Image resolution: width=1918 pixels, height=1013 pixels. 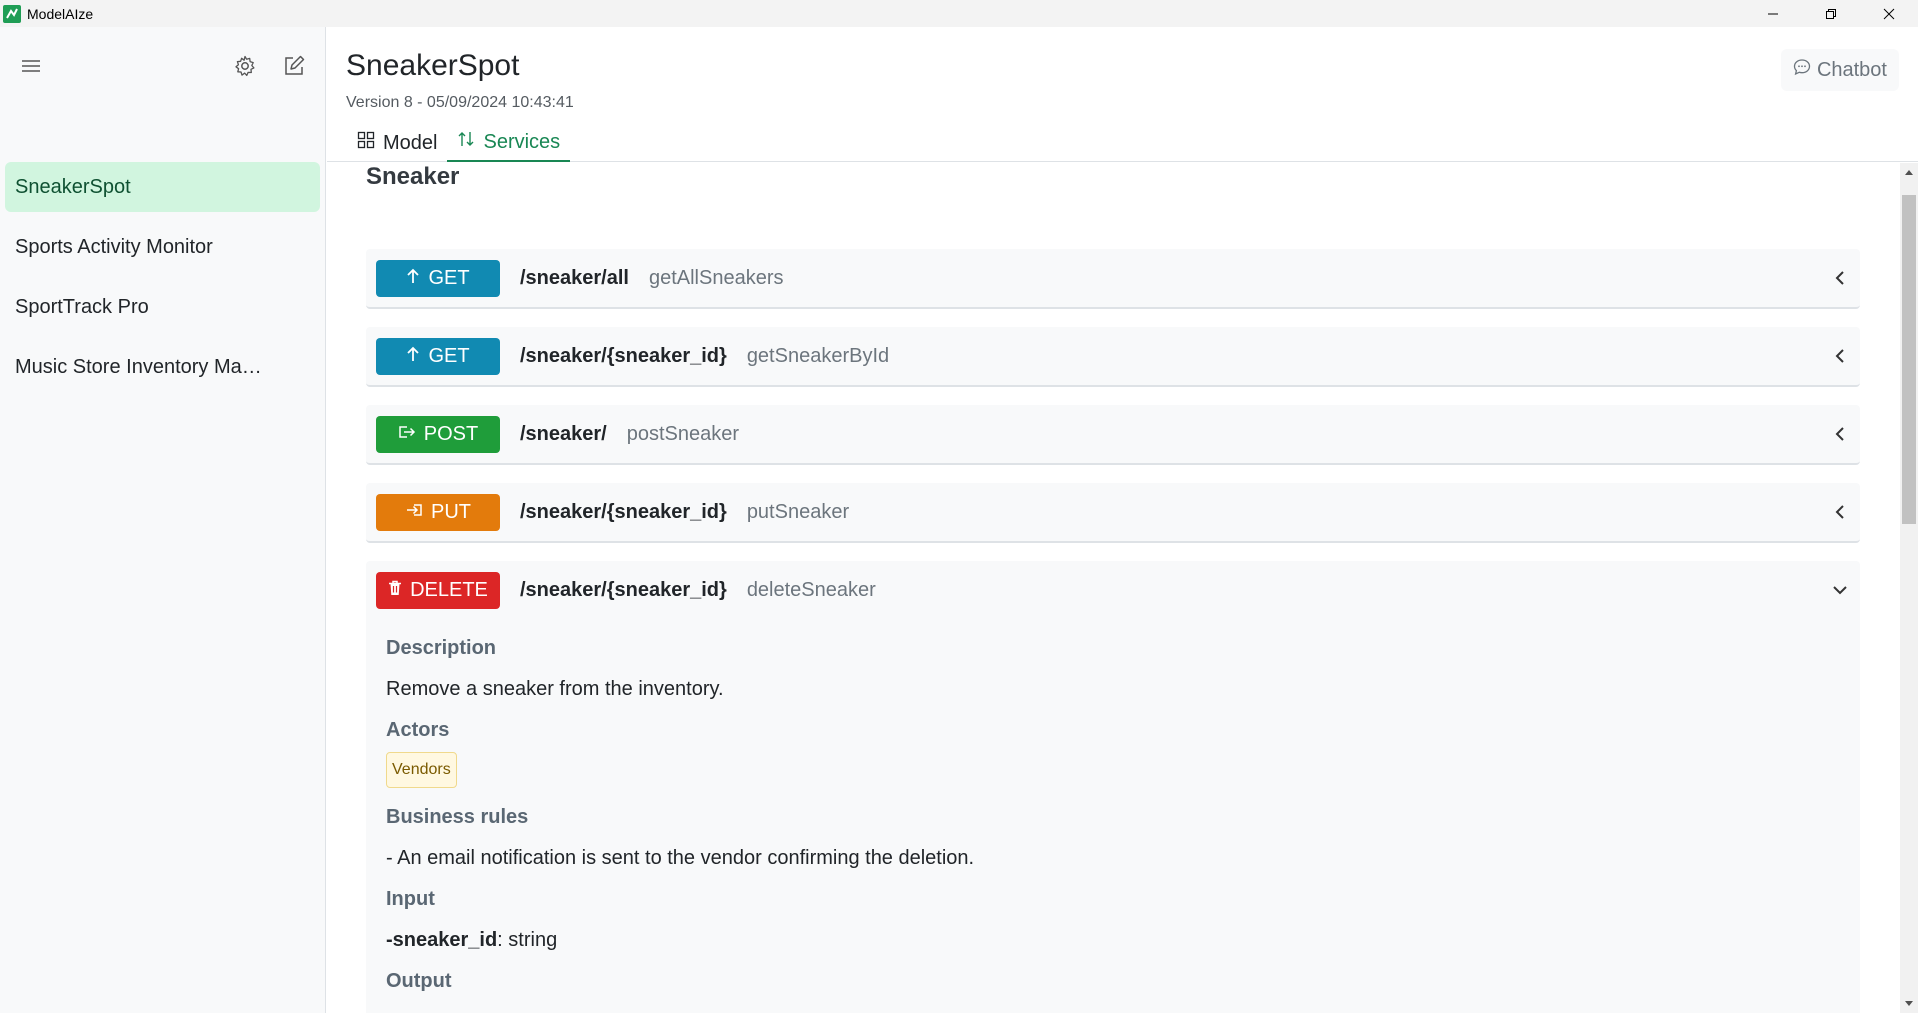 I want to click on project-label: SportTrack Pro, so click(x=82, y=306).